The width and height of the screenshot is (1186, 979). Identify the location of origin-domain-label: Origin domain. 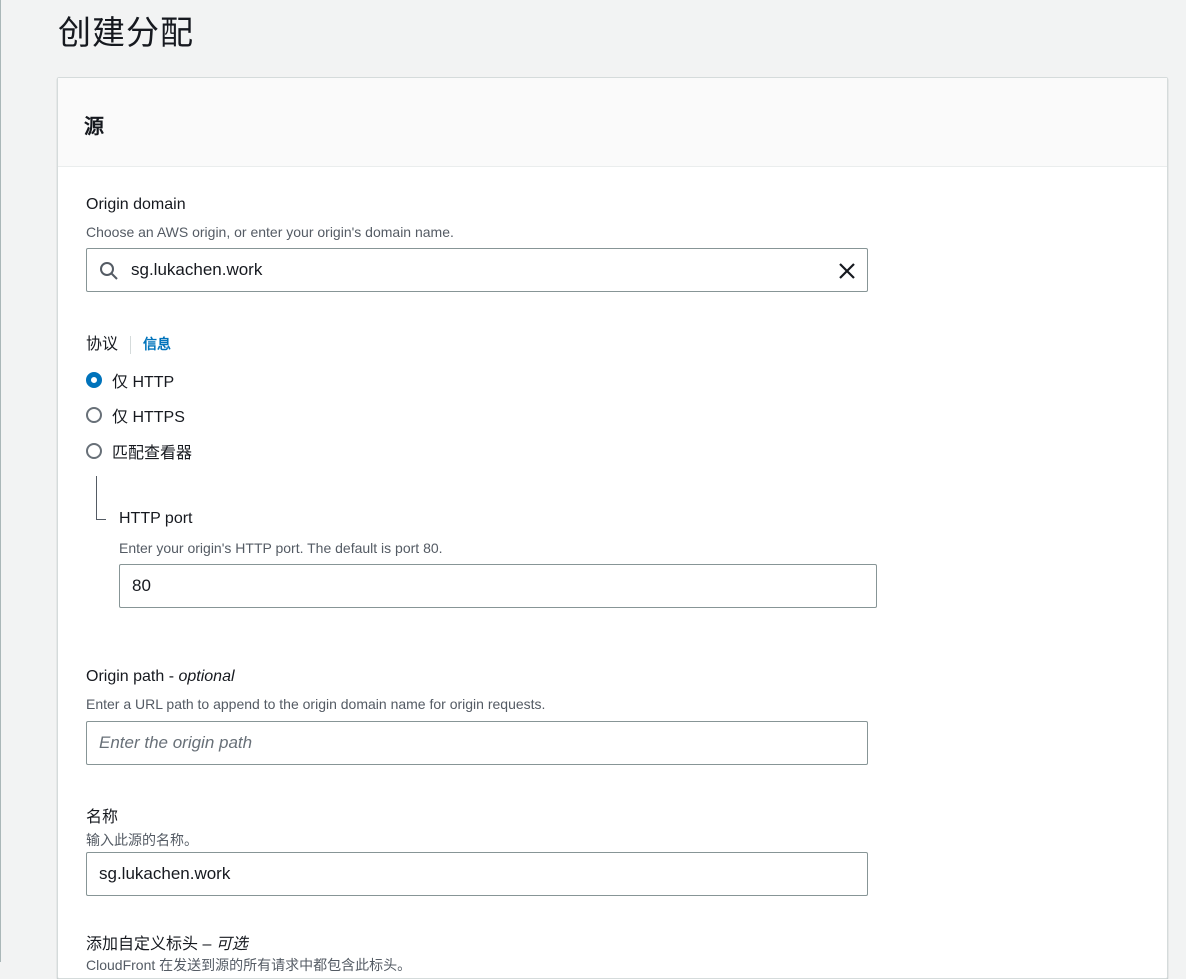
(136, 204).